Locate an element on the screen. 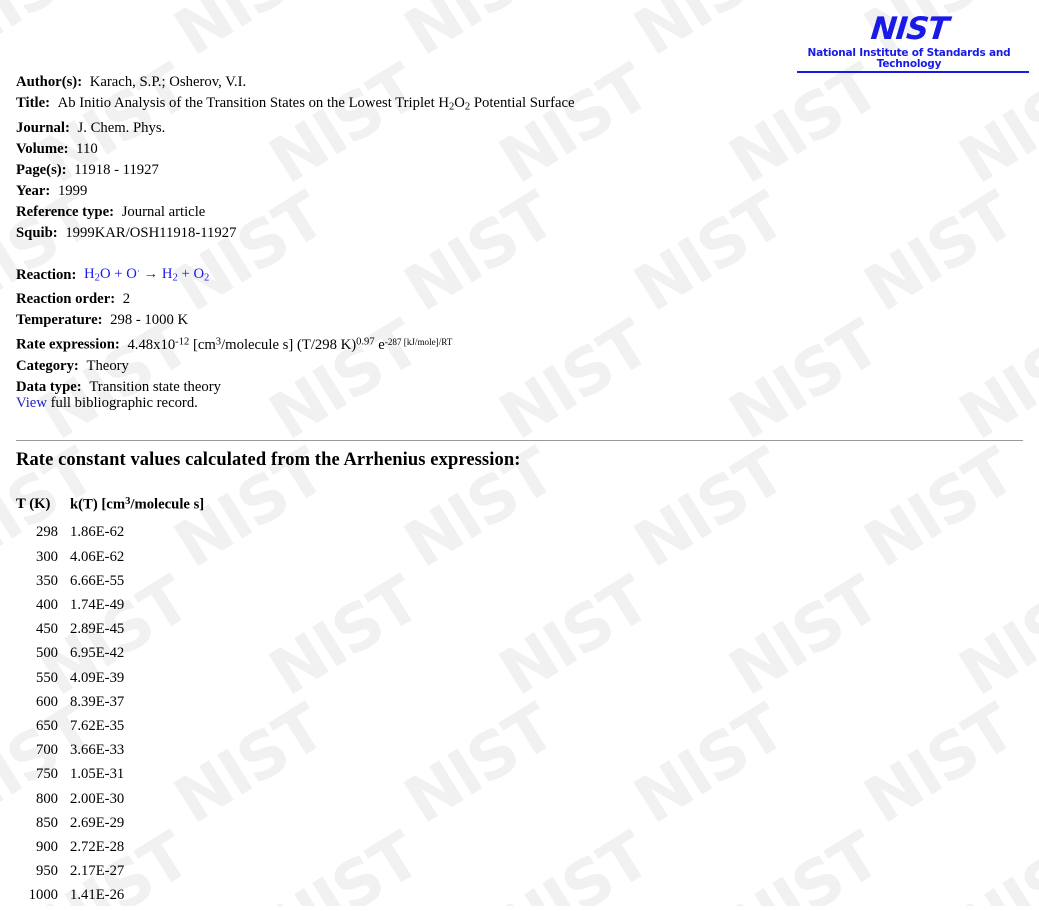  reactant-water-h: H is located at coordinates (89, 274).